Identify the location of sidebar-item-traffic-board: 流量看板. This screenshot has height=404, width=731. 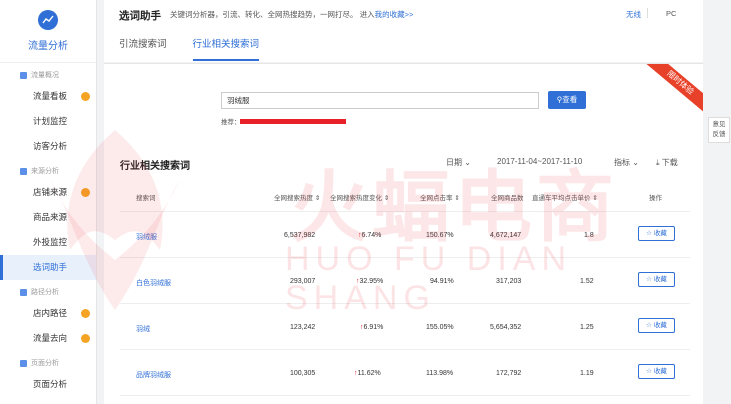
(48, 96).